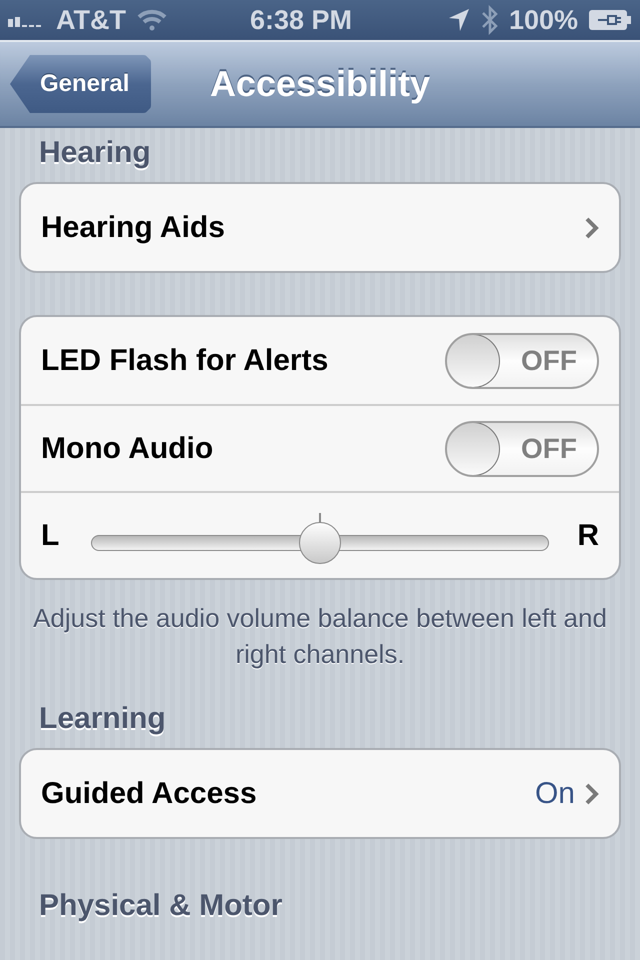  What do you see at coordinates (610, 20) in the screenshot?
I see `battery-icon` at bounding box center [610, 20].